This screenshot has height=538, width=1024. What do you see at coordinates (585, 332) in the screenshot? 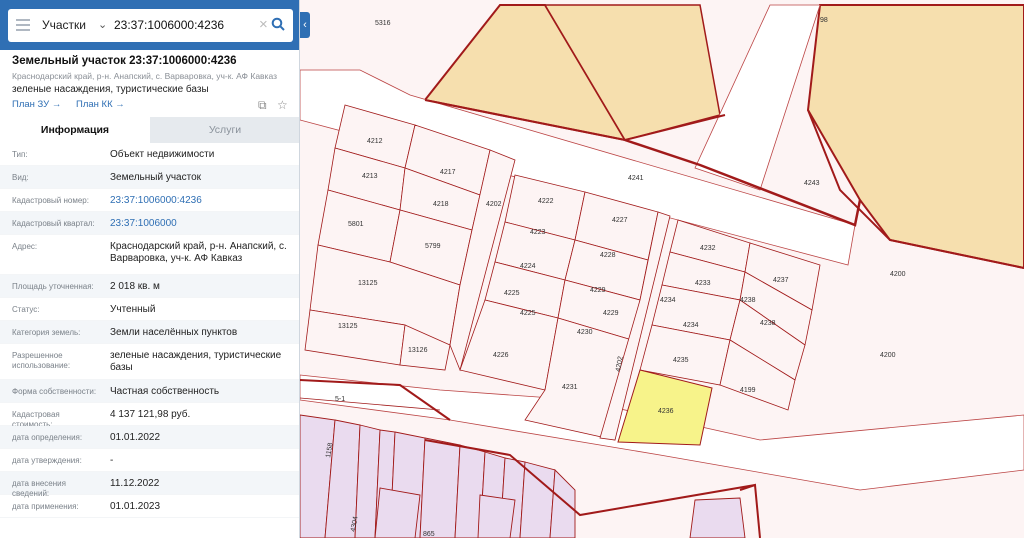
I see `svg-text: 4230` at bounding box center [585, 332].